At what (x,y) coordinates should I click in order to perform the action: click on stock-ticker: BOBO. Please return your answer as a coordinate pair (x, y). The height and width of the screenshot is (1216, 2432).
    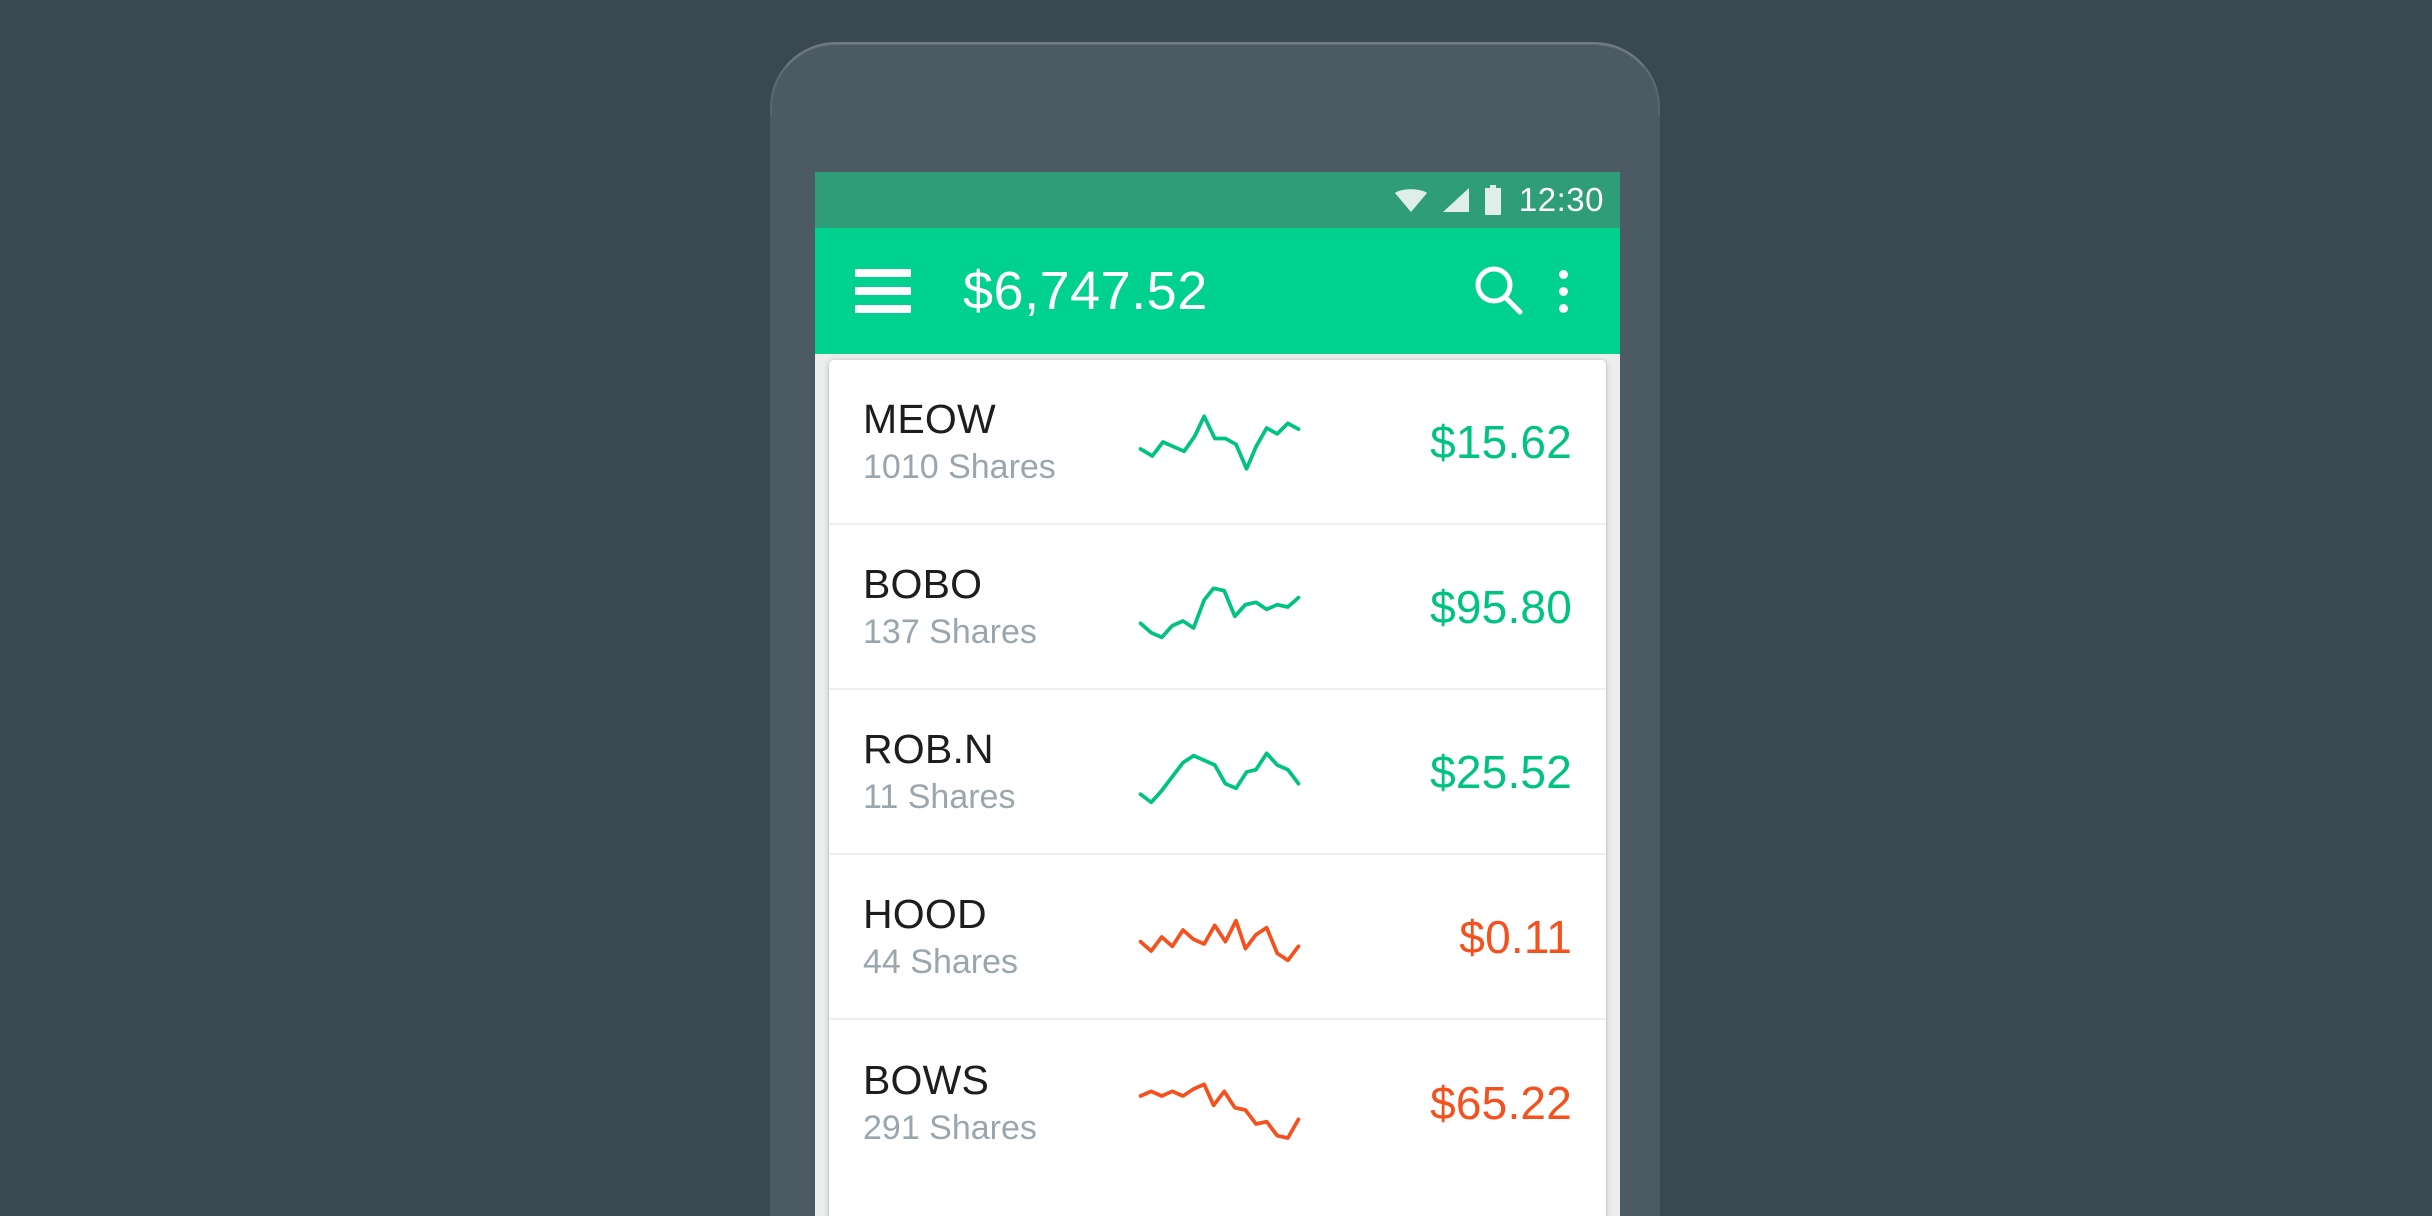
    Looking at the image, I should click on (923, 583).